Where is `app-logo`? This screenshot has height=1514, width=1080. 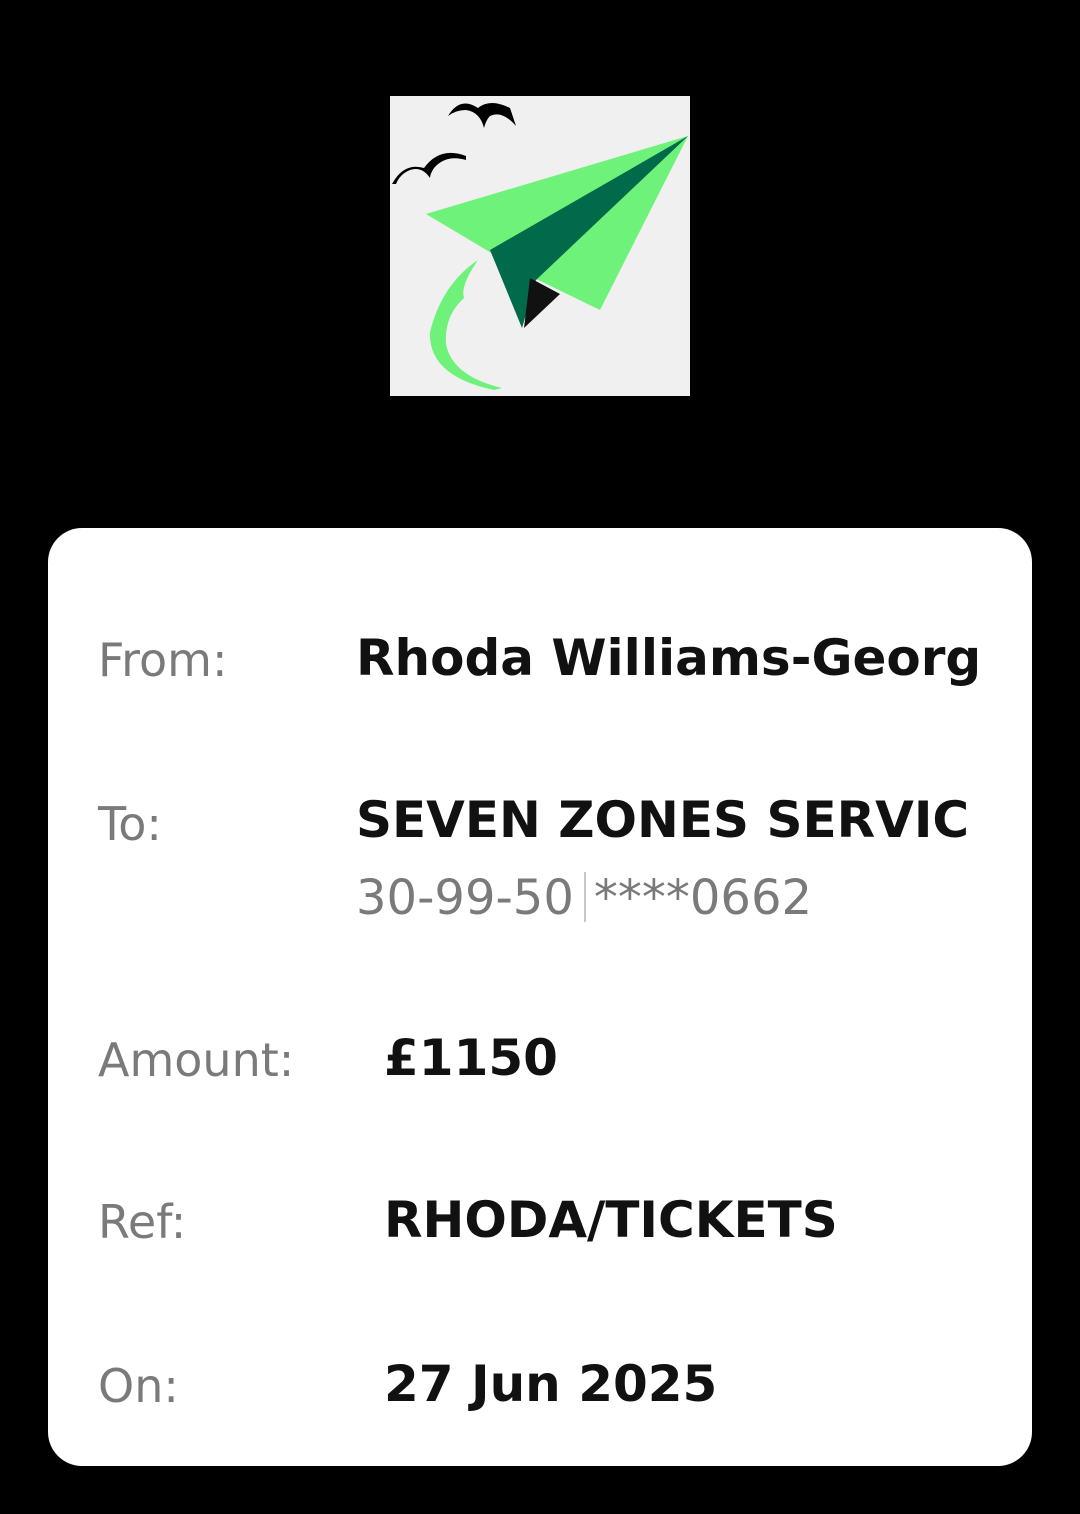
app-logo is located at coordinates (540, 246).